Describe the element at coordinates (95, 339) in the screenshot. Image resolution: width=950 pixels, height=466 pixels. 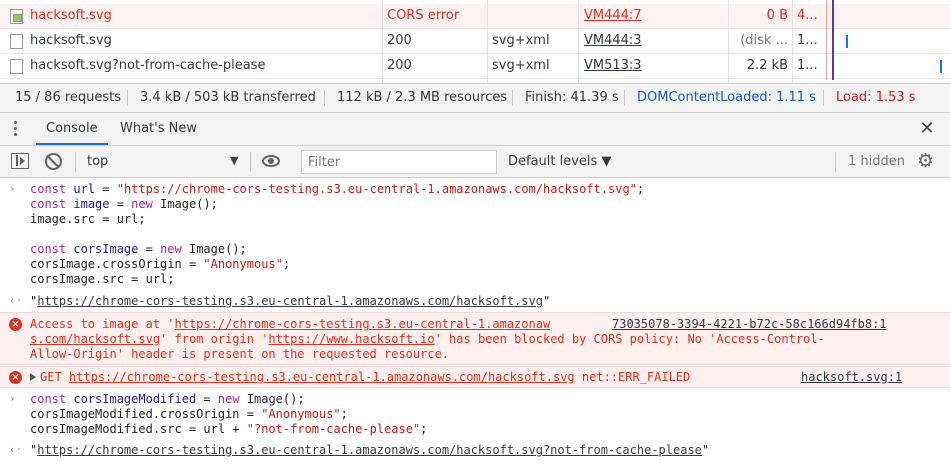
I see `error-url-link: s.com/hacksoft.svg` at that location.